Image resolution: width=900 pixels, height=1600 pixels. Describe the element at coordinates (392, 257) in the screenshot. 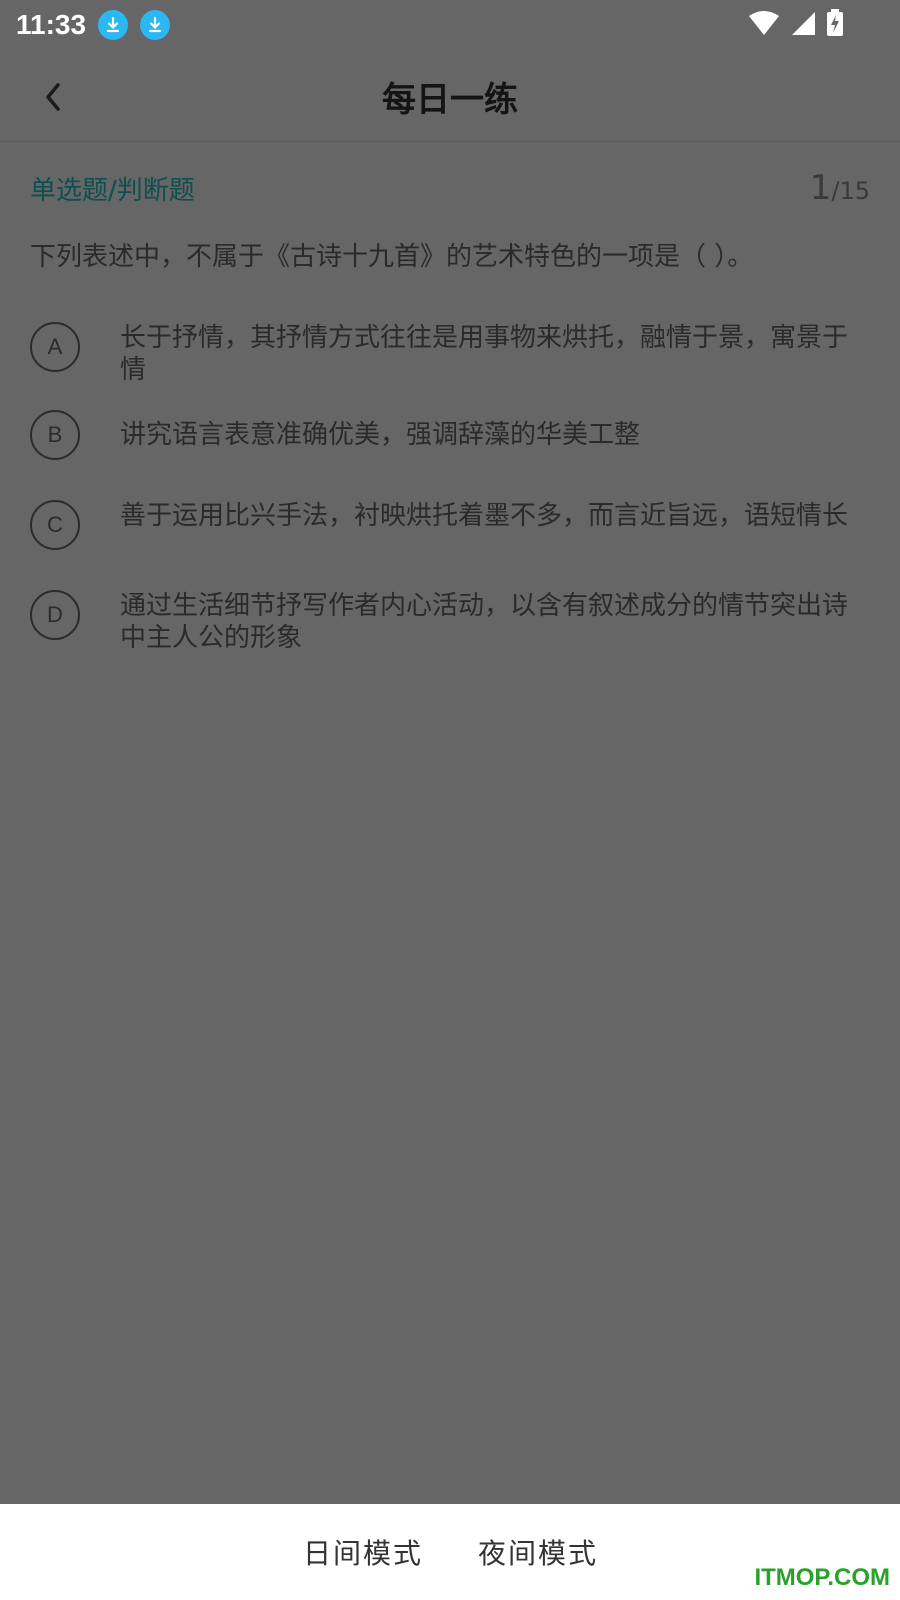

I see `question-text: 下列表述中，不属于《古诗十九首》的艺术特色的一项是（ ）。` at that location.